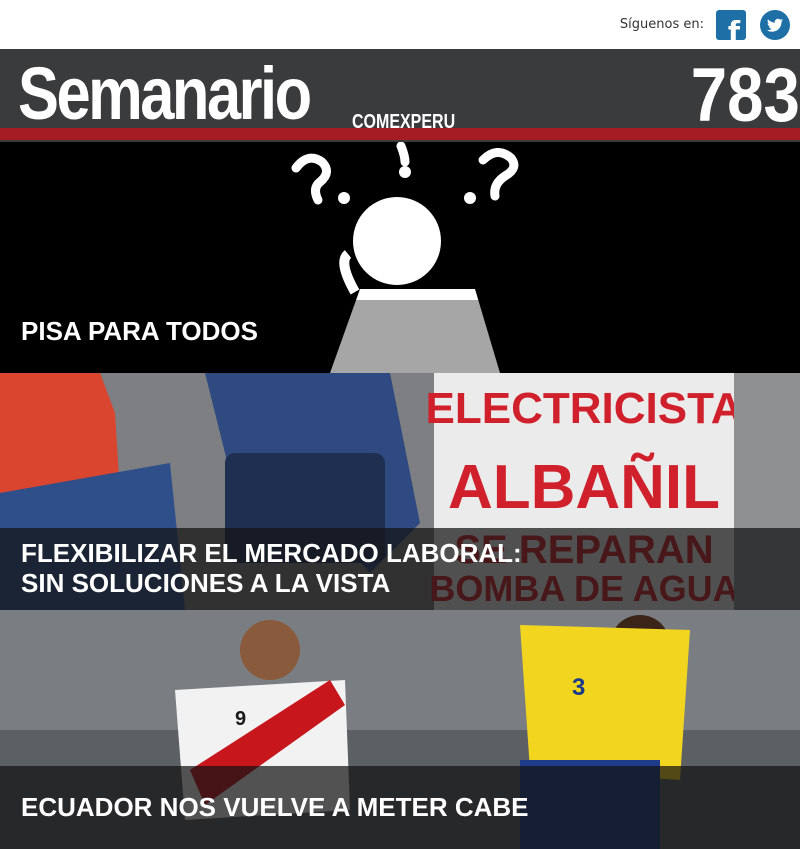 Image resolution: width=800 pixels, height=849 pixels. What do you see at coordinates (271, 553) in the screenshot?
I see `story-headline-line-1: FLEXIBILIZAR EL MERCADO LABORAL:` at bounding box center [271, 553].